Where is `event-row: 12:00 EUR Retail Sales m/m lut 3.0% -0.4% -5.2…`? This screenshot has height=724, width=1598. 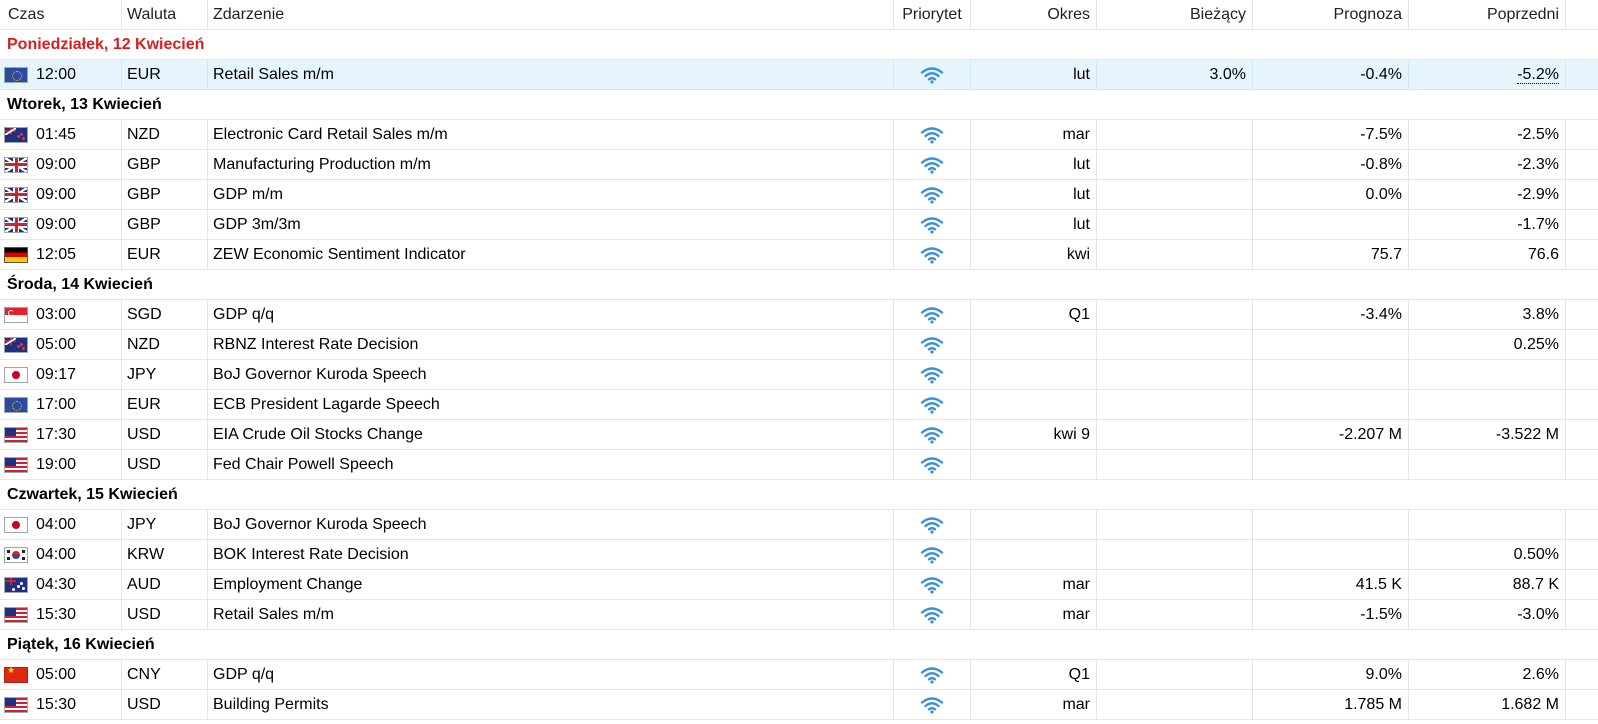
event-row: 12:00 EUR Retail Sales m/m lut 3.0% -0.4% -5.2… is located at coordinates (799, 75).